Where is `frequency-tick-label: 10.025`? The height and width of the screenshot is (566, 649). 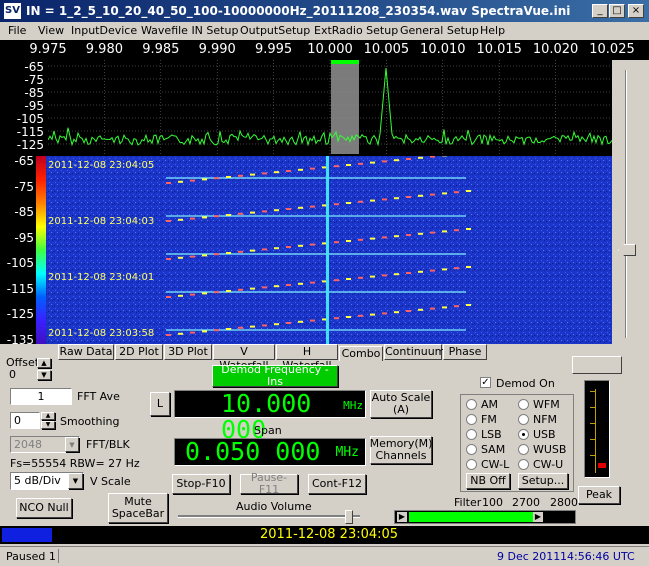 frequency-tick-label: 10.025 is located at coordinates (612, 49).